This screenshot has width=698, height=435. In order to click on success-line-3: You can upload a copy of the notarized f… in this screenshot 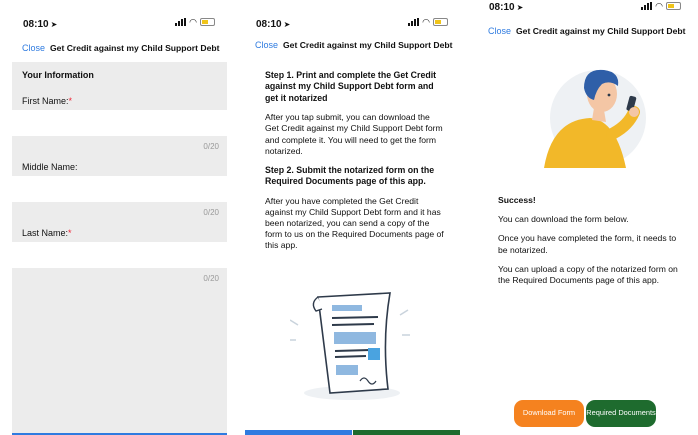, I will do `click(588, 274)`.